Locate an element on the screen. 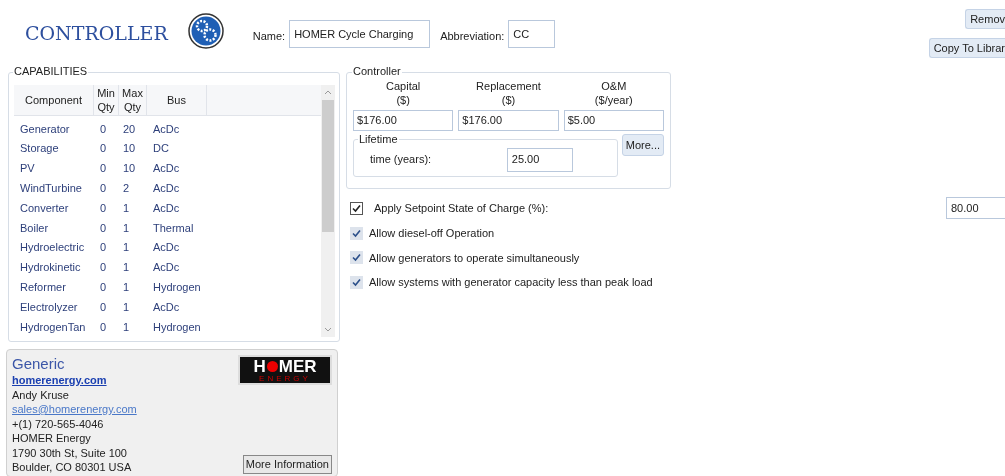 The height and width of the screenshot is (476, 1005). table-cell-text: Thermal is located at coordinates (173, 228).